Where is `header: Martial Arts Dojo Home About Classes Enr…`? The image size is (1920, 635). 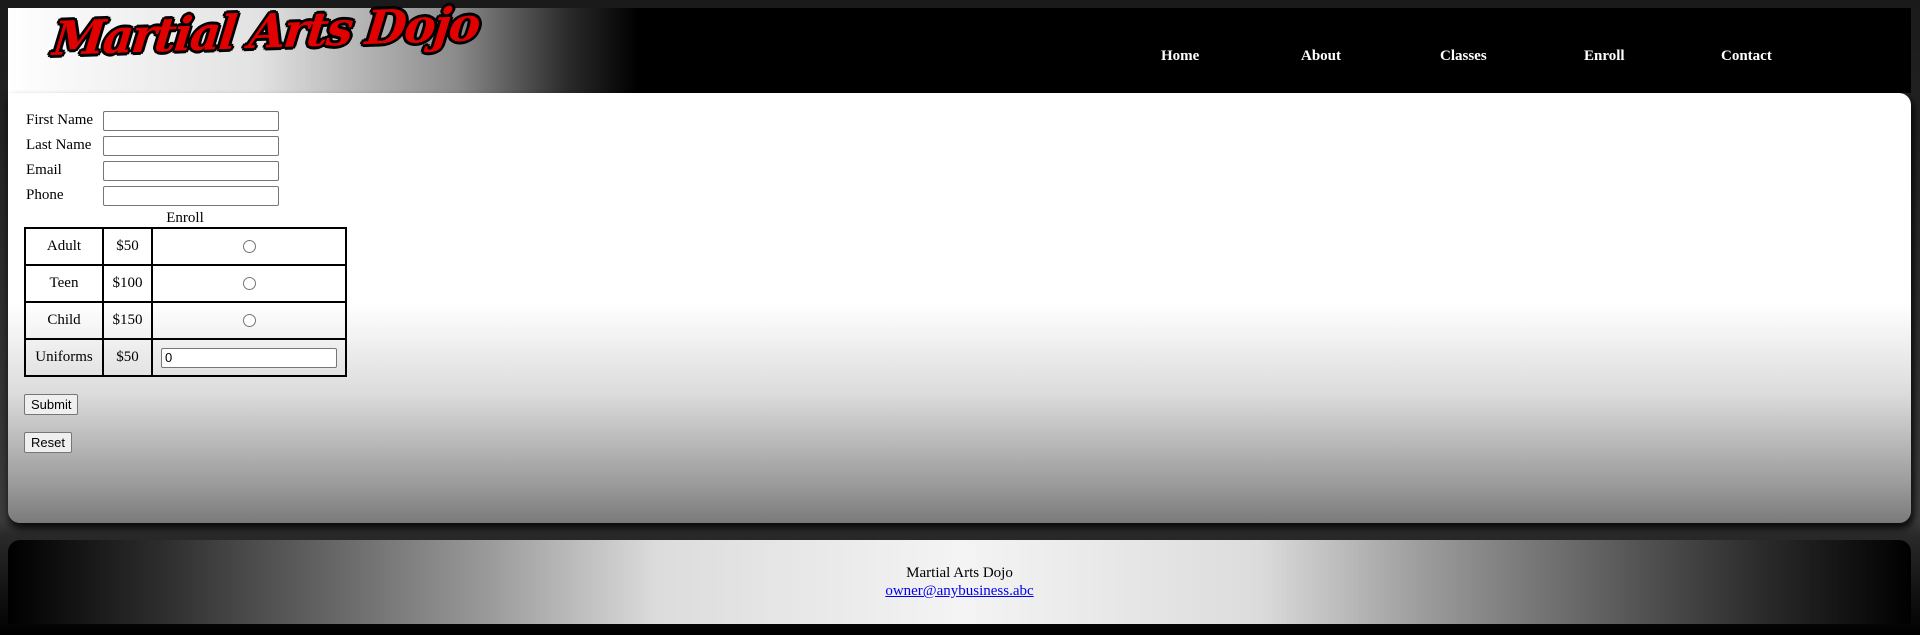
header: Martial Arts Dojo Home About Classes Enr… is located at coordinates (959, 46).